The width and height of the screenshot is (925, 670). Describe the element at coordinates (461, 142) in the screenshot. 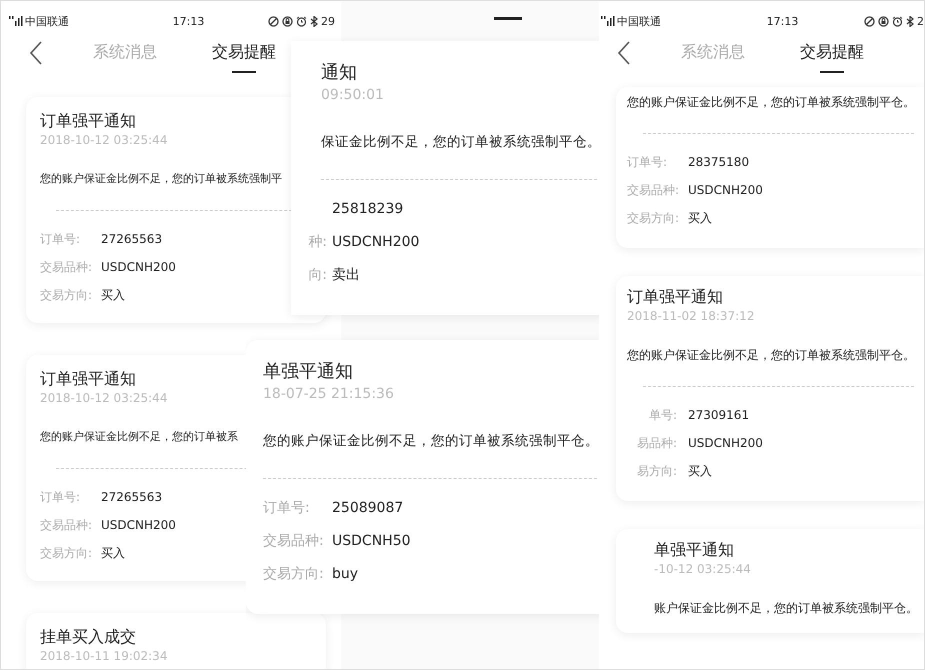

I see `card-message: 保证金比例不足，您的订单被系统强制平仓。` at that location.